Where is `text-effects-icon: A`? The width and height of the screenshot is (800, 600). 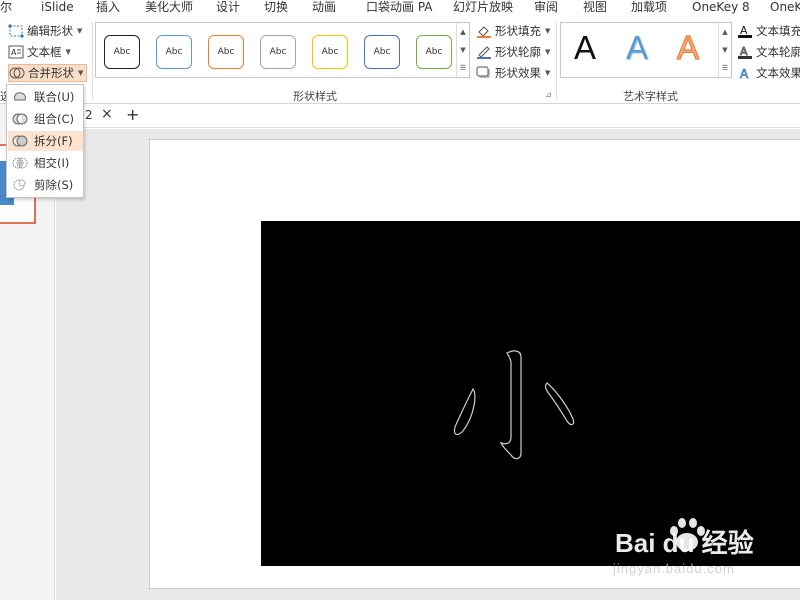
text-effects-icon: A is located at coordinates (745, 74).